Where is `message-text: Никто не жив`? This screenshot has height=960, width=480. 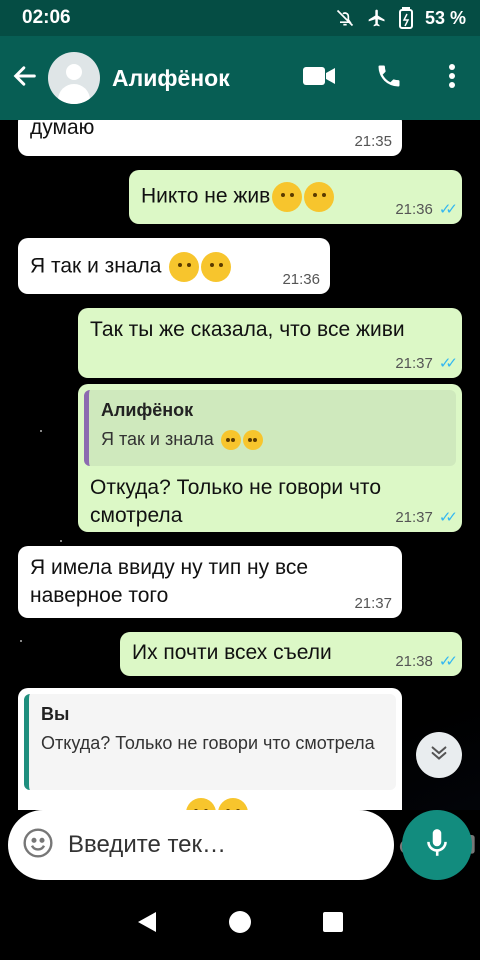
message-text: Никто не жив is located at coordinates (206, 196).